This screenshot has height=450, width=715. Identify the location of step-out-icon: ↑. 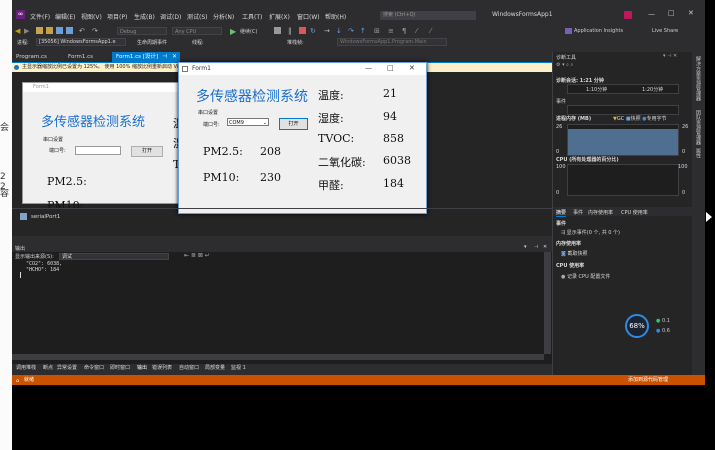
(363, 31).